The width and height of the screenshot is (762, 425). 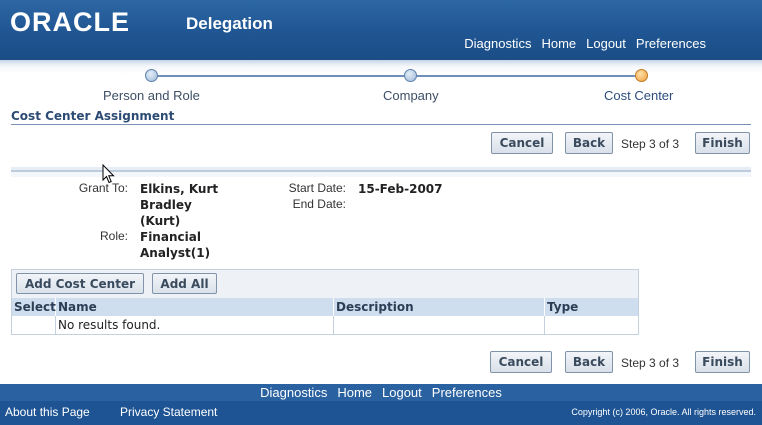 I want to click on section-divider, so click(x=381, y=124).